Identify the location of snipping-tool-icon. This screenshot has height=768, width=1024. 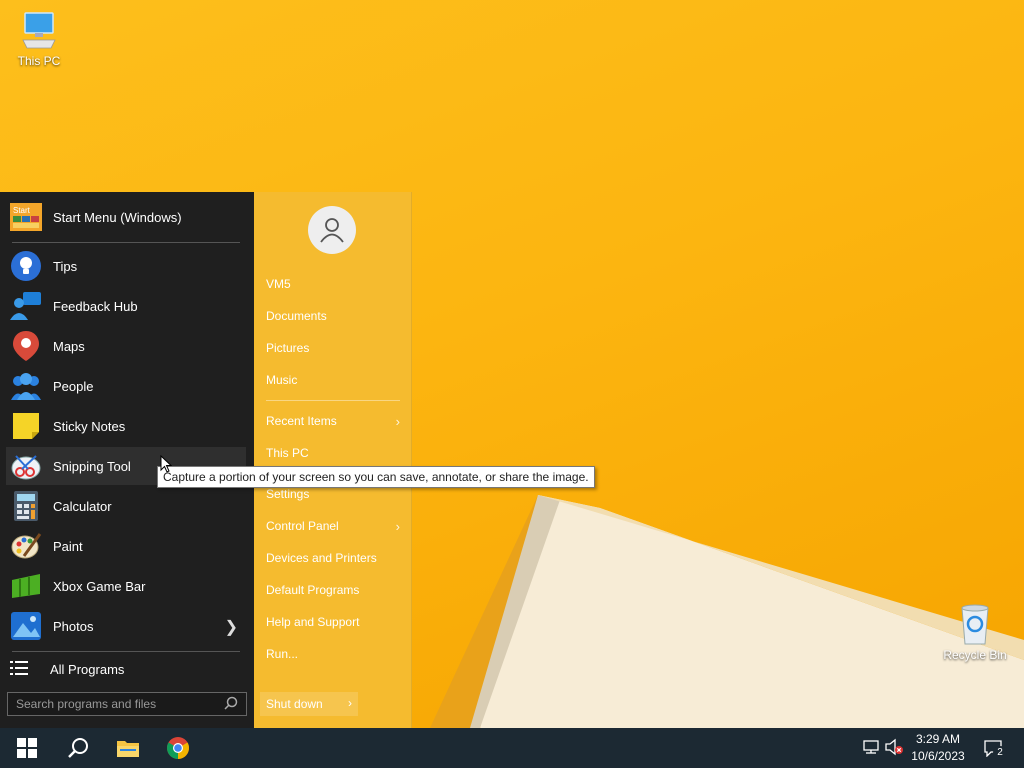
(26, 466).